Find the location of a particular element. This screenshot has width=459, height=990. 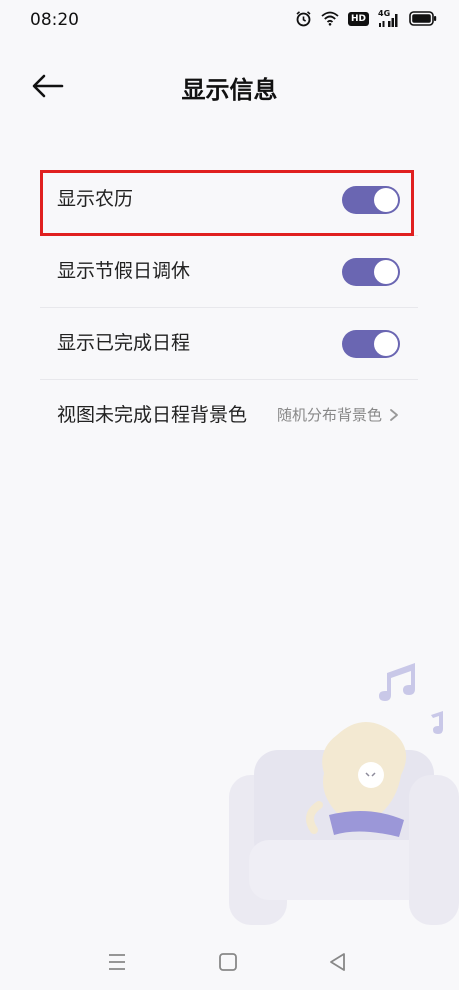

navigation-bar is located at coordinates (229, 962).